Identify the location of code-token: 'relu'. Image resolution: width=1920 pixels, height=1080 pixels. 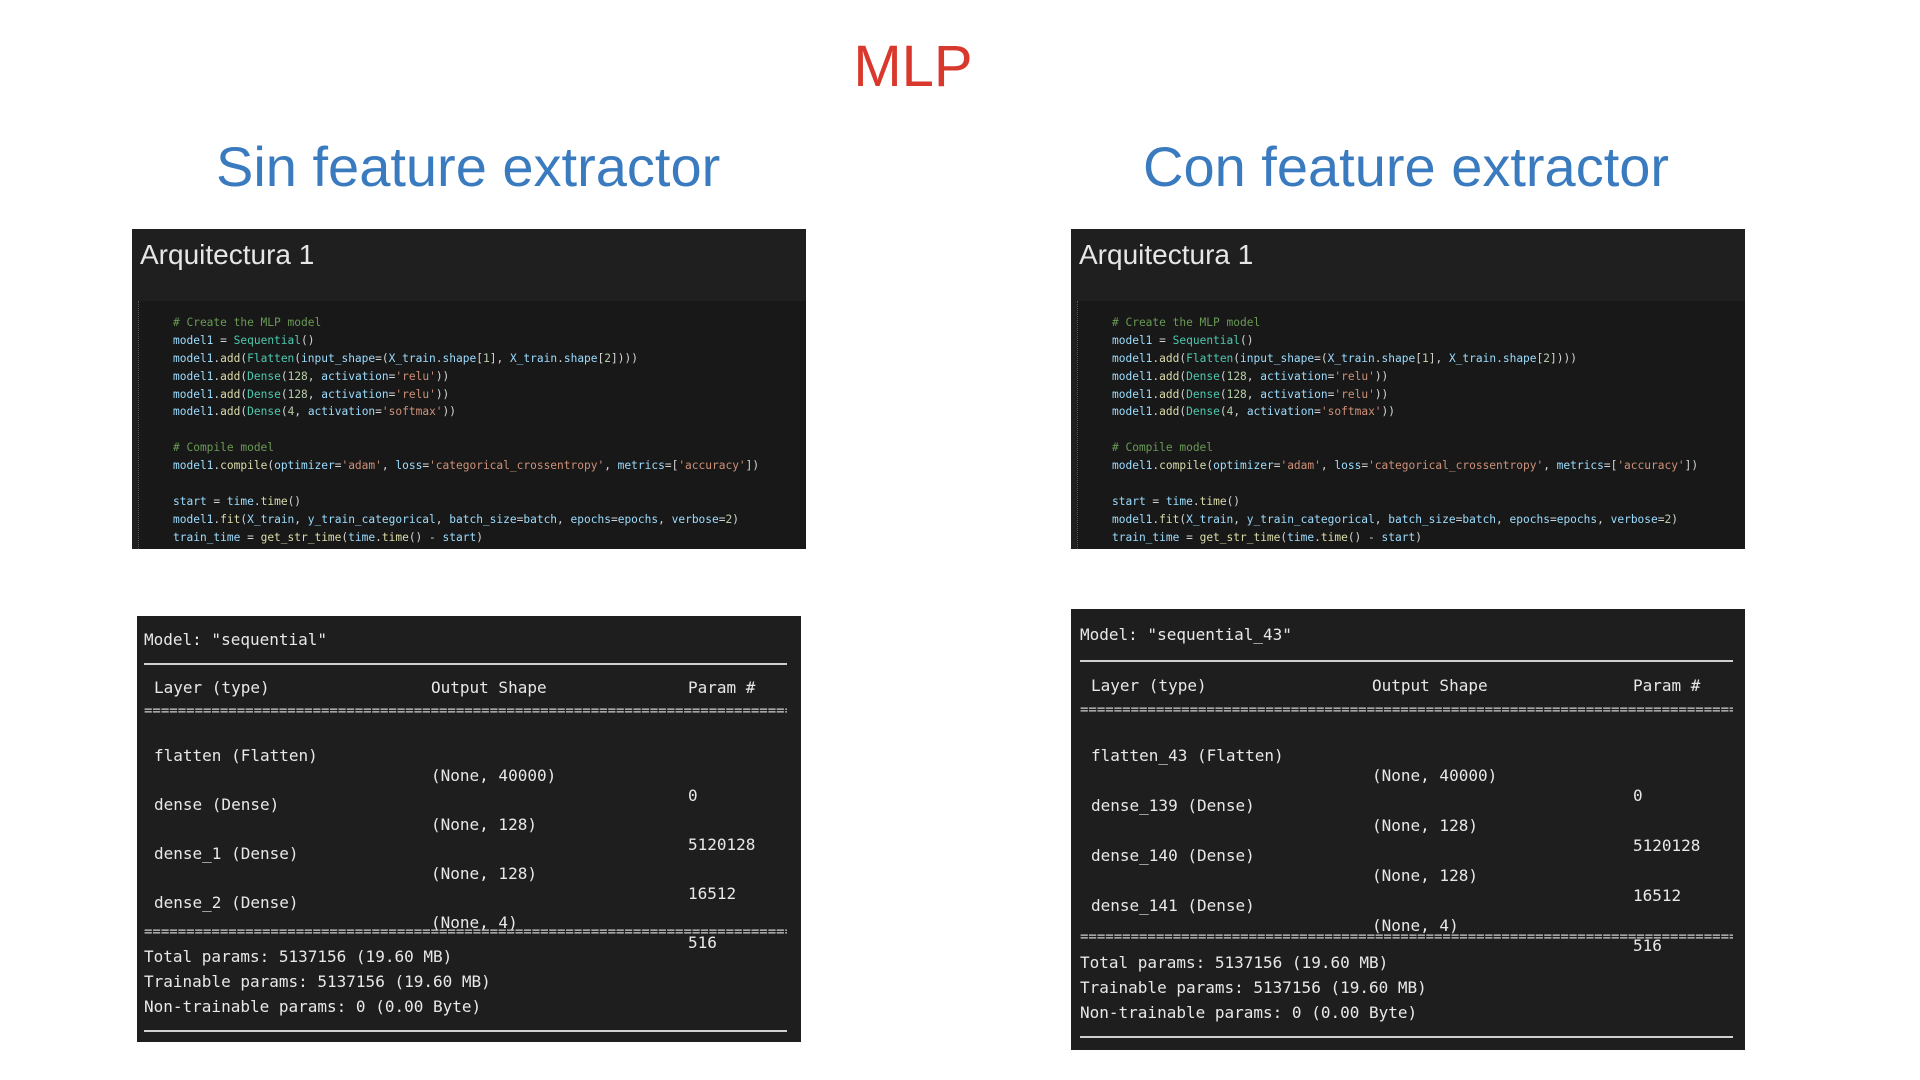
(1354, 394).